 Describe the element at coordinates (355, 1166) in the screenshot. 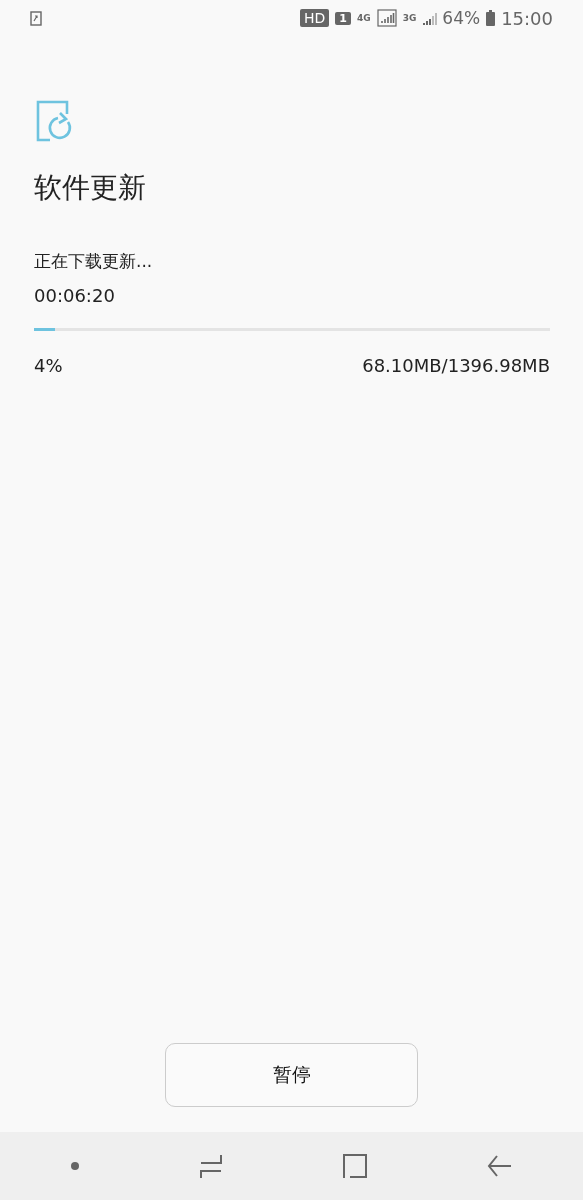

I see `home-icon` at that location.